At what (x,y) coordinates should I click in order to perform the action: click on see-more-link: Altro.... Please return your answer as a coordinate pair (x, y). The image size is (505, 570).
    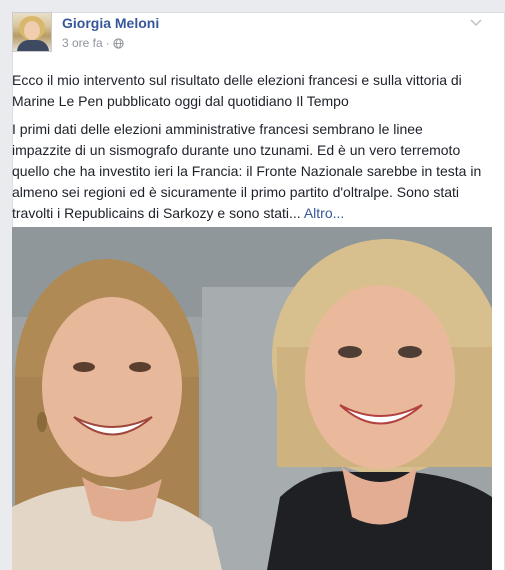
    Looking at the image, I should click on (324, 213).